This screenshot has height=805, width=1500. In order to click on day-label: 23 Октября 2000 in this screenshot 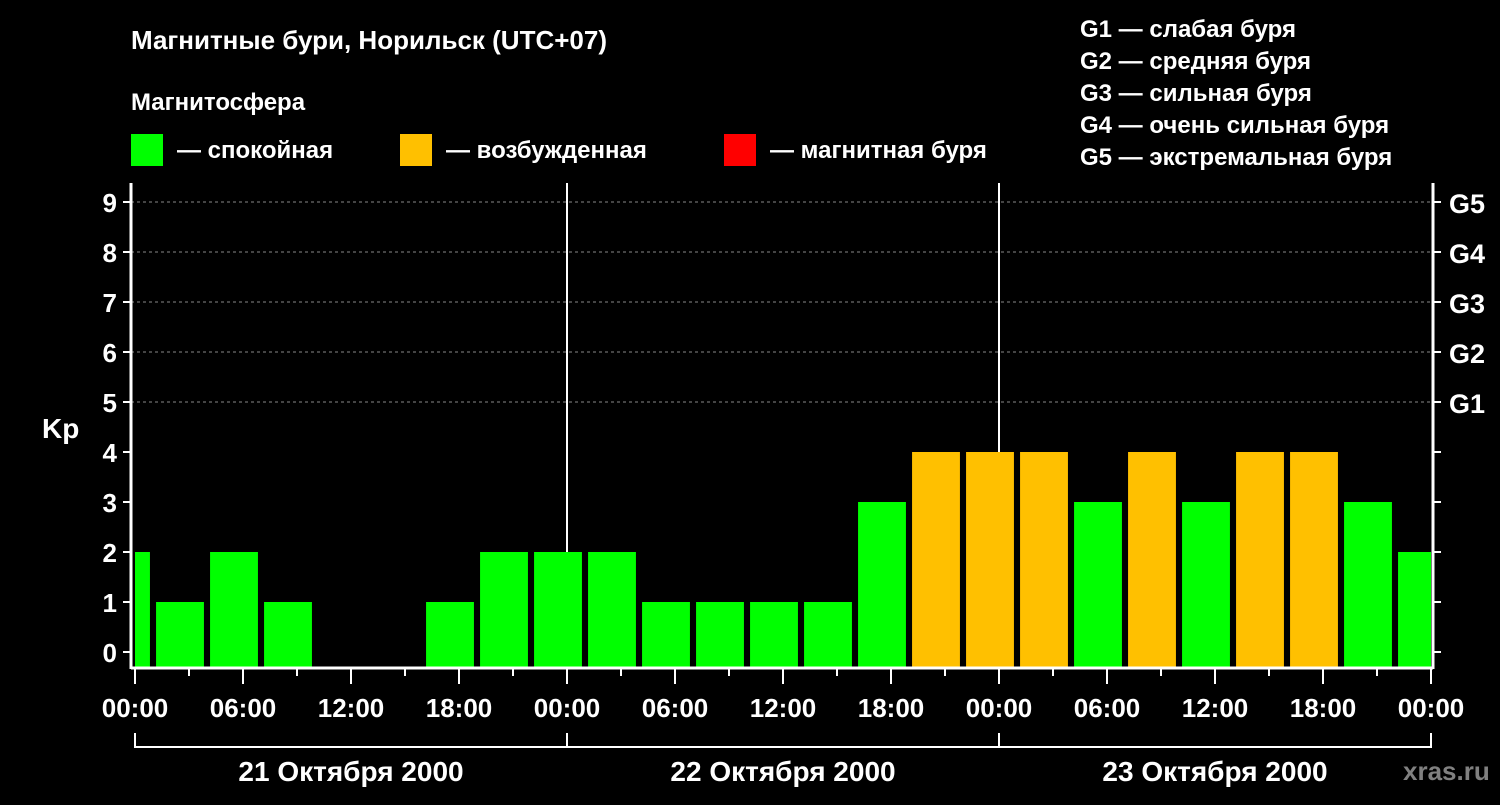, I will do `click(1214, 771)`.